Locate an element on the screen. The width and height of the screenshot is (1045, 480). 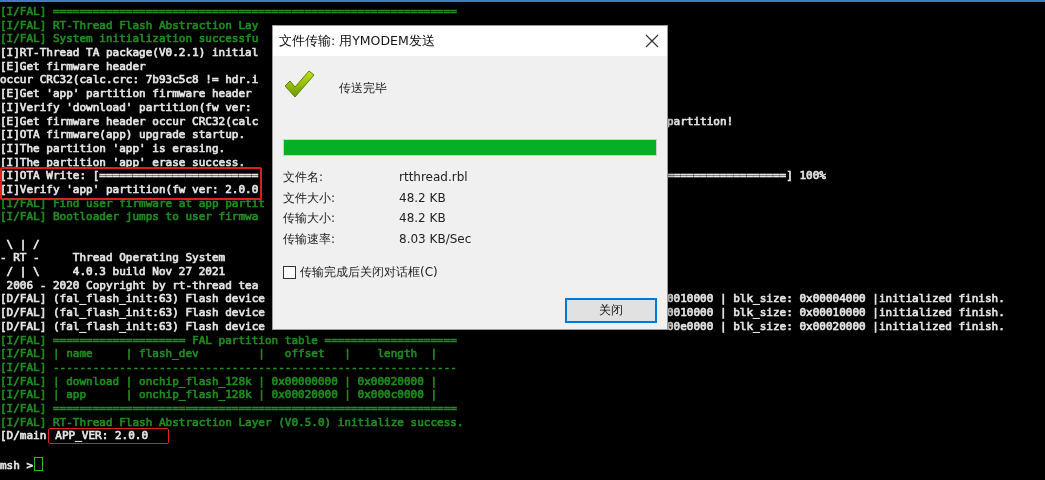
log-line: [I]RT-Thread TA package(V0.2.1) initial is located at coordinates (129, 53).